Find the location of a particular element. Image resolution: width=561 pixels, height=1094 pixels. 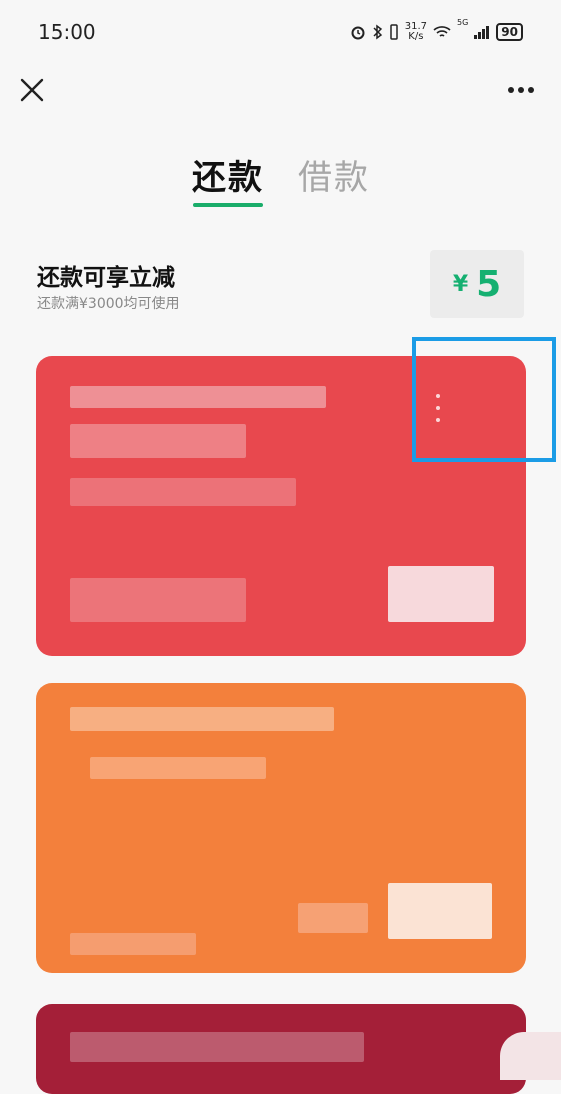

vibrate-icon is located at coordinates (393, 32).